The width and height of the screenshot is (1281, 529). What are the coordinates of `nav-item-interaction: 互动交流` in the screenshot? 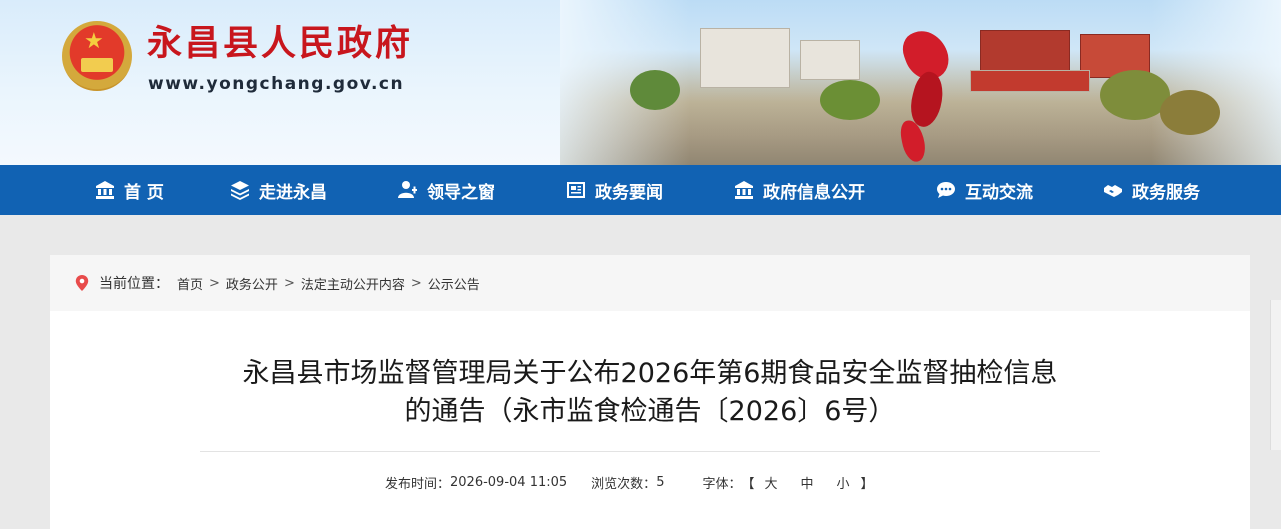 It's located at (984, 190).